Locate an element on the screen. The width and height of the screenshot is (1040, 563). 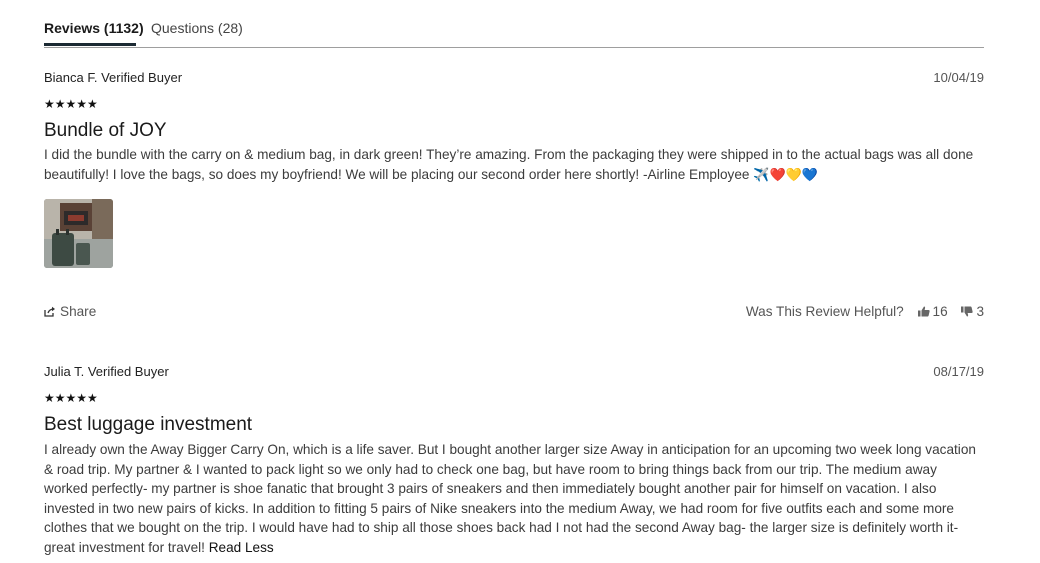
luggage-photo is located at coordinates (78, 233).